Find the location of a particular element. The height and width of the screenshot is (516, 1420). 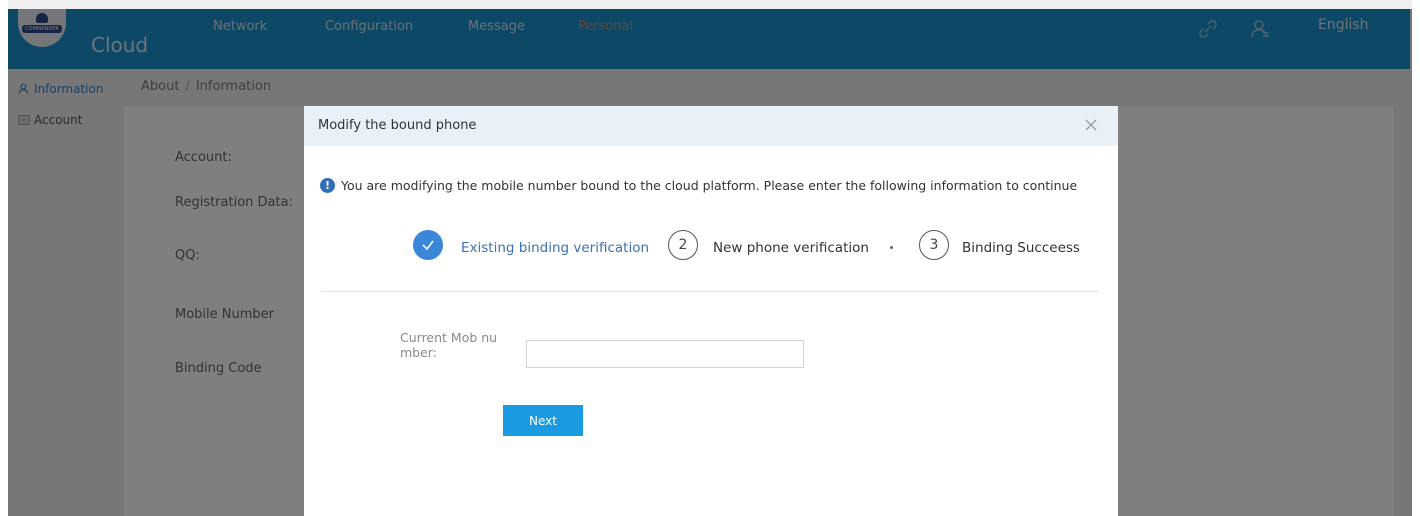

dialog-header: Modify the bound phone is located at coordinates (711, 126).